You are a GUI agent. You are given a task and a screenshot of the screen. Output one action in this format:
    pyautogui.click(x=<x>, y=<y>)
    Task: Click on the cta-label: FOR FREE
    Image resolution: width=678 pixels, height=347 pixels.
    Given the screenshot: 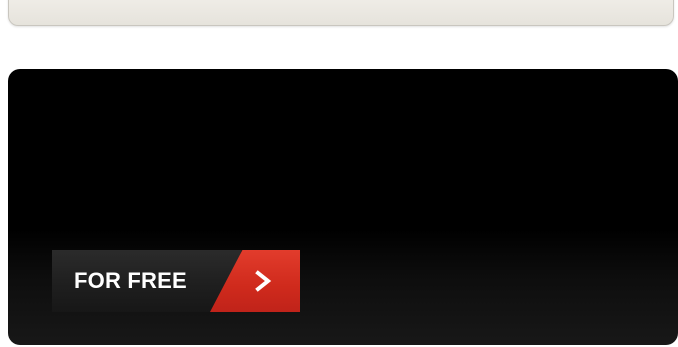 What is the action you would take?
    pyautogui.click(x=130, y=280)
    